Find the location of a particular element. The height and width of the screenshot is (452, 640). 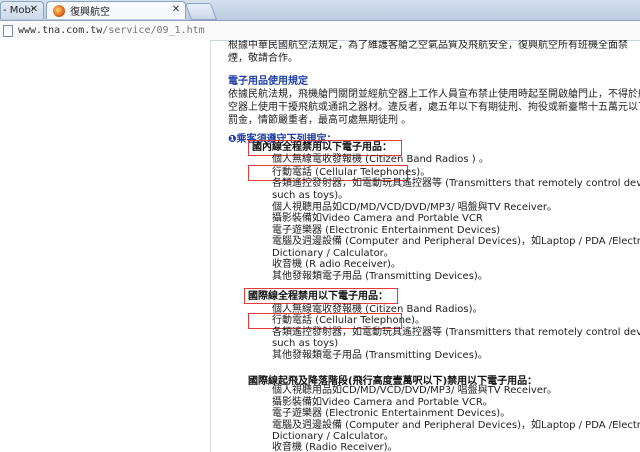

site-favicon-icon is located at coordinates (59, 10).